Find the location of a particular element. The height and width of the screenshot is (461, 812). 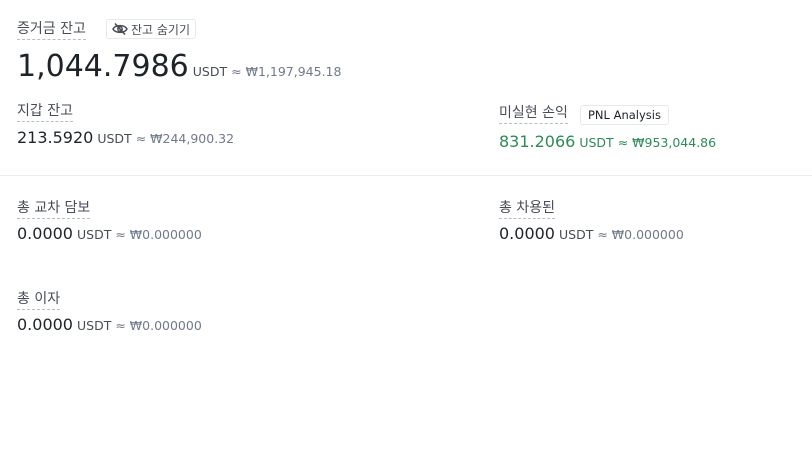

total-cross-collateral-approx: ≈ ₩0.000000 is located at coordinates (158, 234).